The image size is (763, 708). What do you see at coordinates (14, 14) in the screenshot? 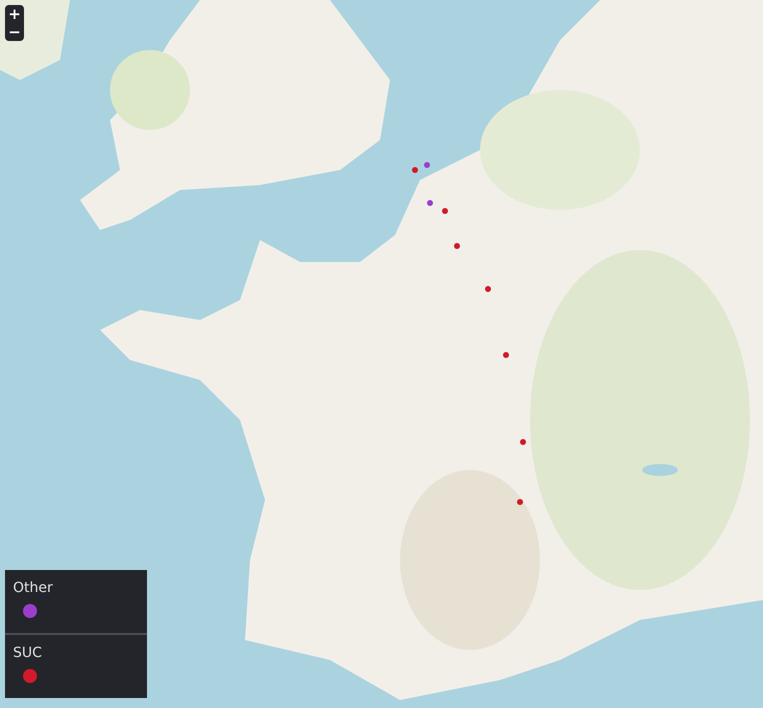
I see `zoom-button: +` at bounding box center [14, 14].